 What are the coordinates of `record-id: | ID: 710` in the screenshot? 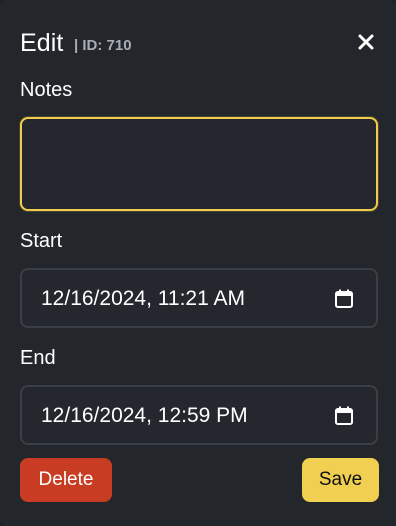 It's located at (103, 45).